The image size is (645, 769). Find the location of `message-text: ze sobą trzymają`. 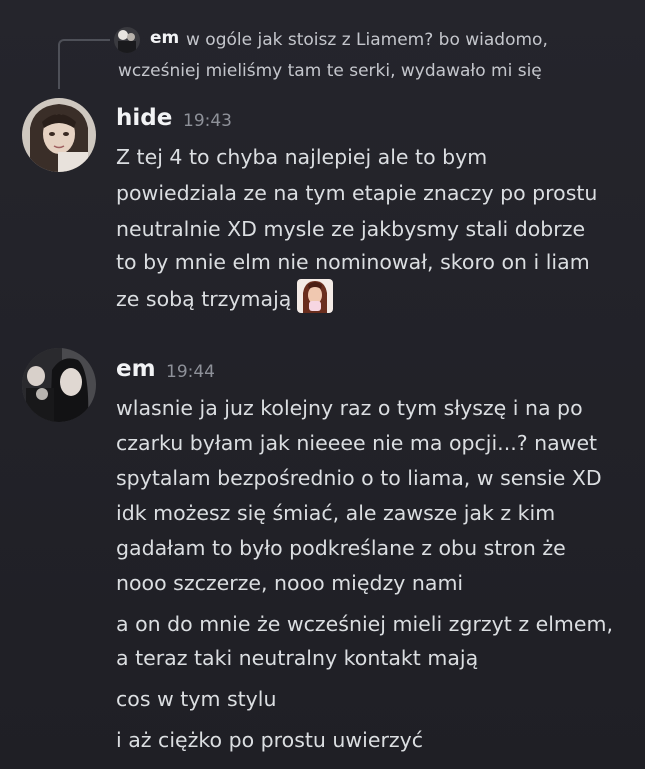

message-text: ze sobą trzymają is located at coordinates (204, 299).